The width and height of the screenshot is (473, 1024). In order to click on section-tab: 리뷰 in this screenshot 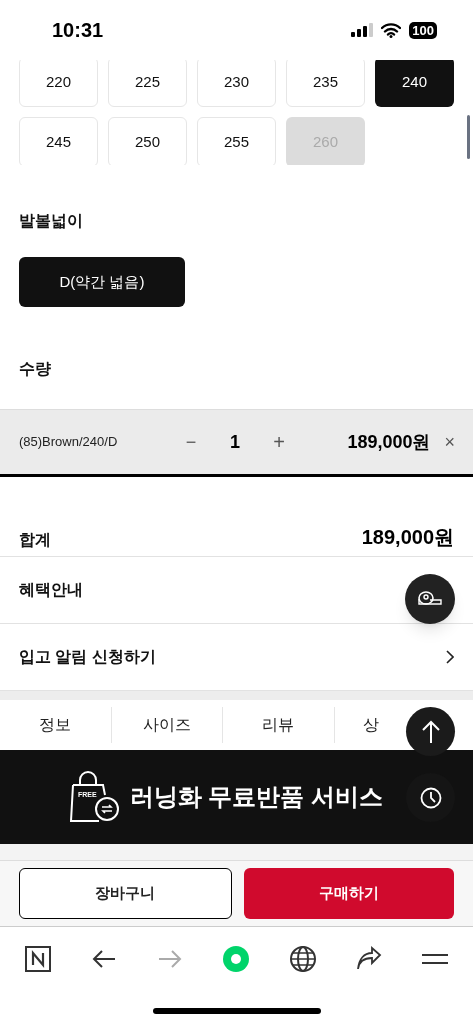, I will do `click(278, 725)`.